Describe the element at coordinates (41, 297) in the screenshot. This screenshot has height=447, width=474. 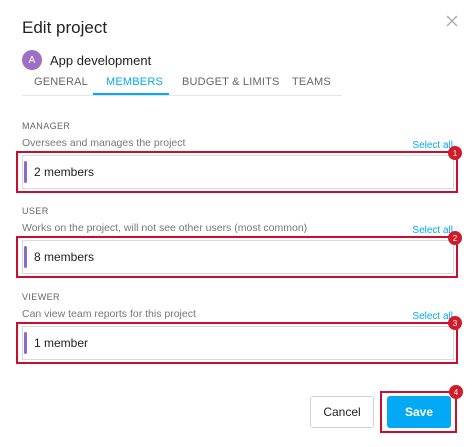
I see `viewer-label: VIEWER` at that location.